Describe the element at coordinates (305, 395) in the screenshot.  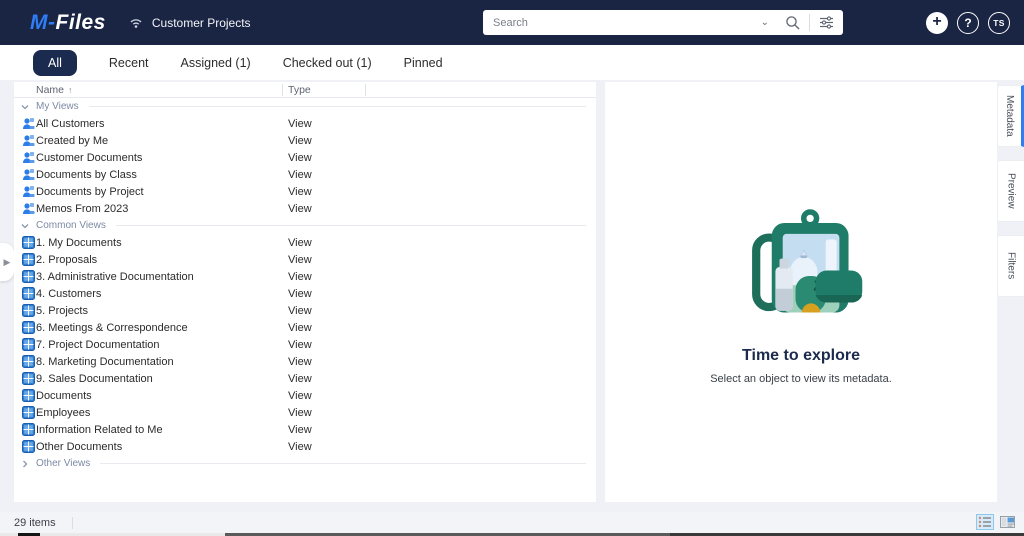
I see `list-item: Documents View` at that location.